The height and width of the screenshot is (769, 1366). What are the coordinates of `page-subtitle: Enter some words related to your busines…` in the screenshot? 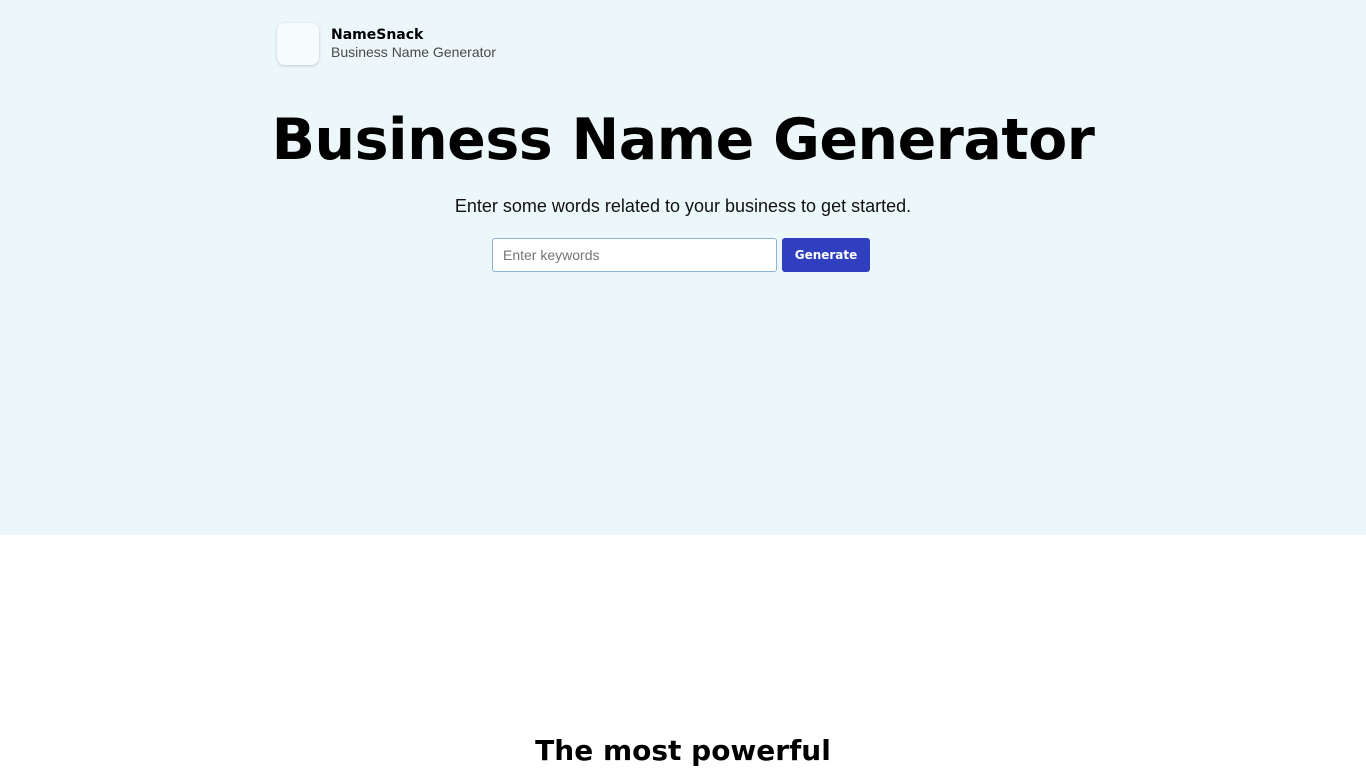 It's located at (683, 206).